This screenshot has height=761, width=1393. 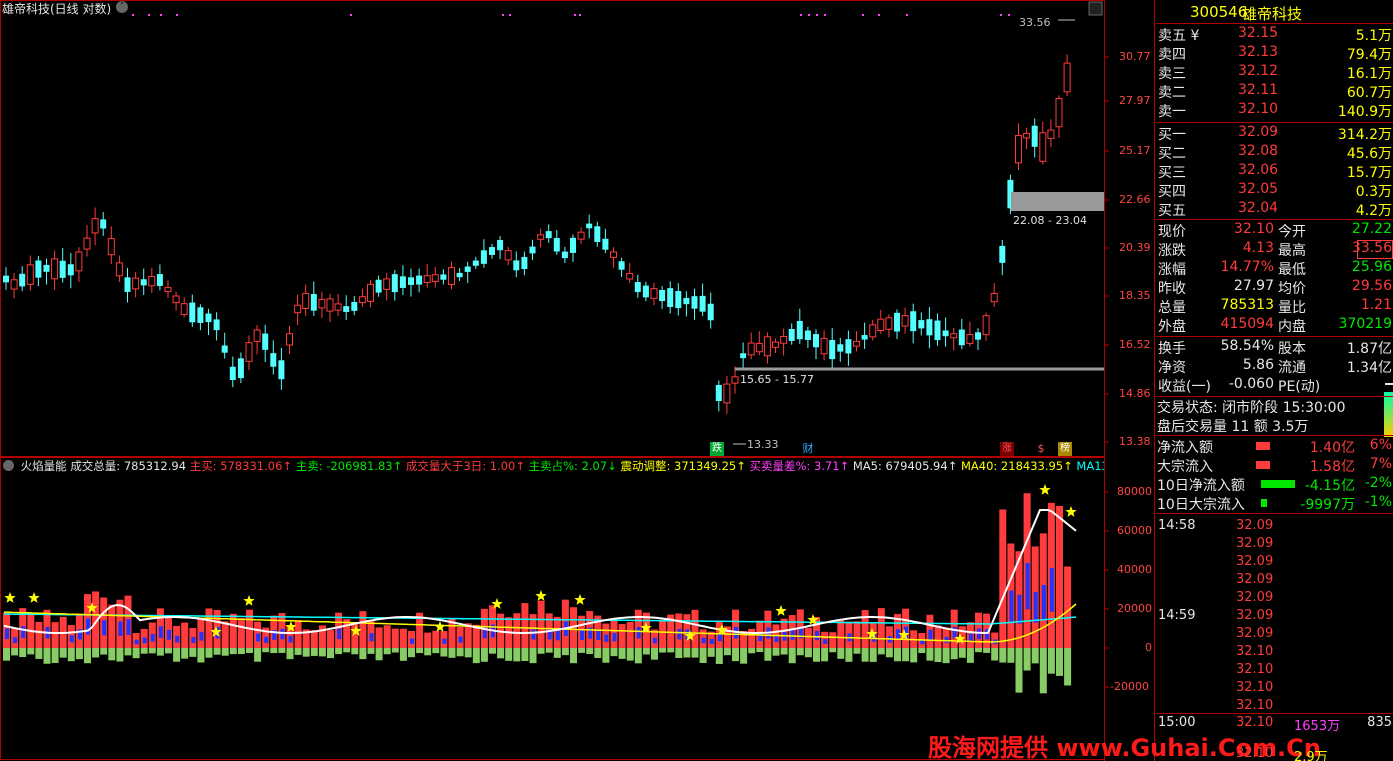 What do you see at coordinates (1258, 33) in the screenshot?
I see `sell-price: 32.15` at bounding box center [1258, 33].